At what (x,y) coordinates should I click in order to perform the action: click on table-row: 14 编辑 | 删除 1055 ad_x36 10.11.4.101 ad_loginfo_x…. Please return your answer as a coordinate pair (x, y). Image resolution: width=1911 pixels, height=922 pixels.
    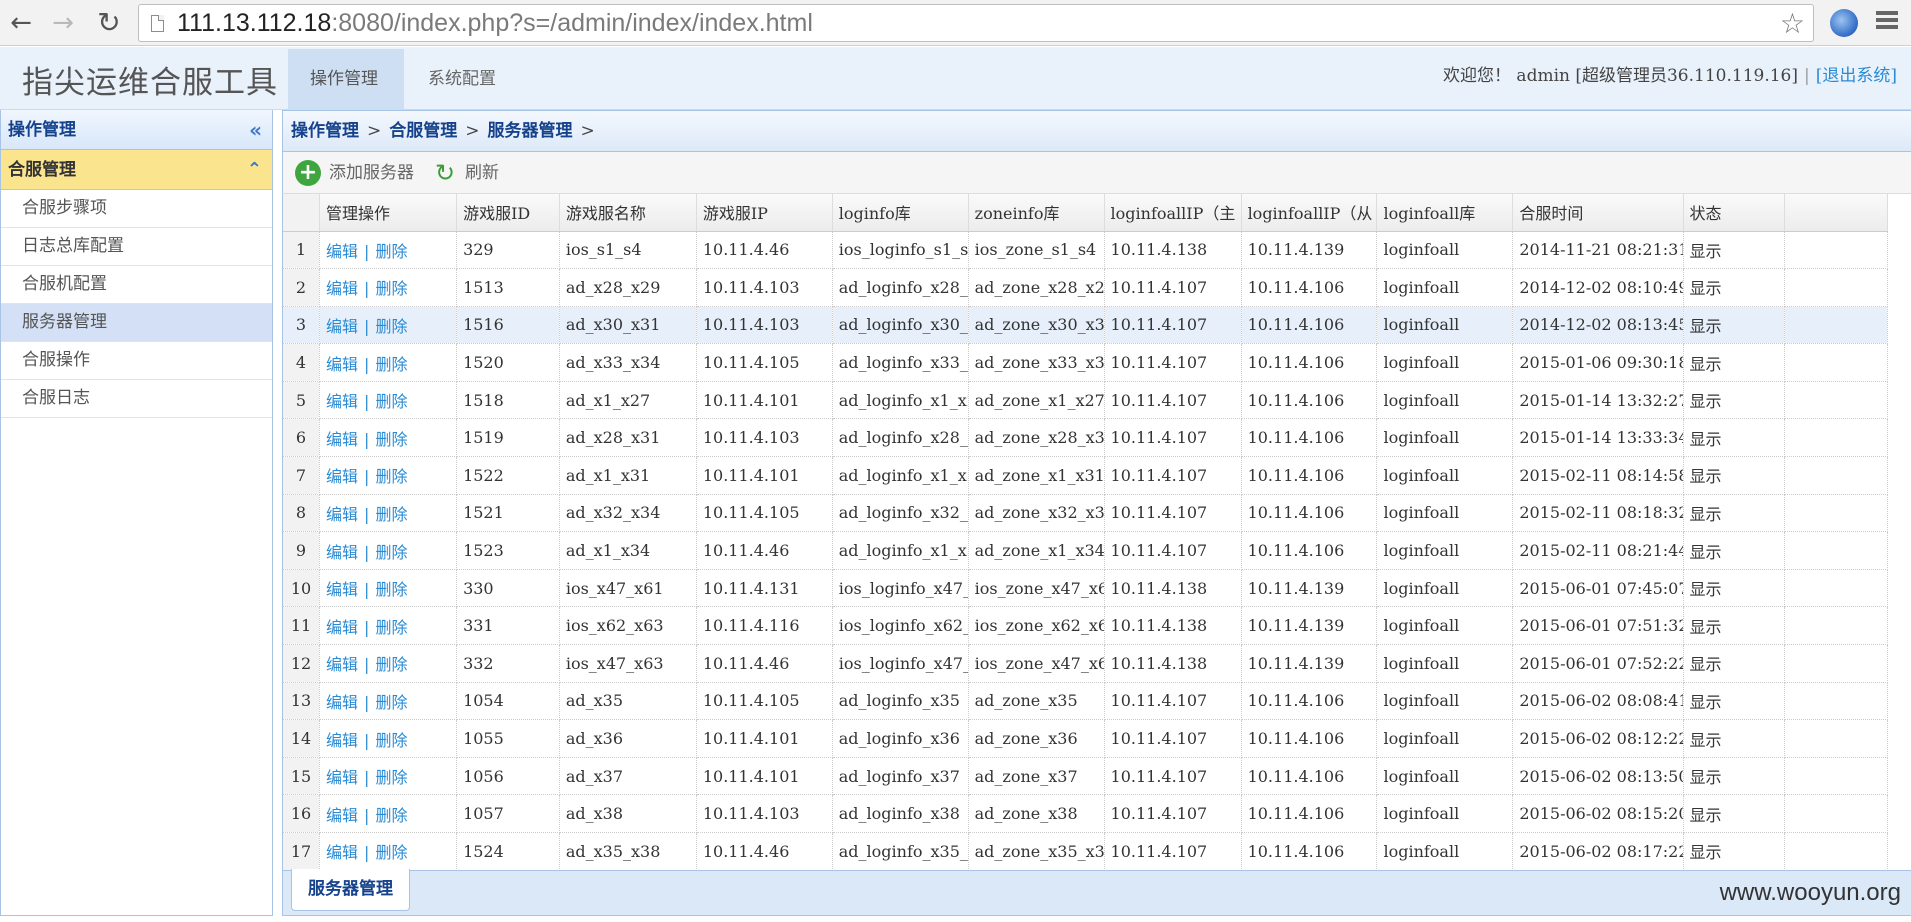
    Looking at the image, I should click on (1085, 738).